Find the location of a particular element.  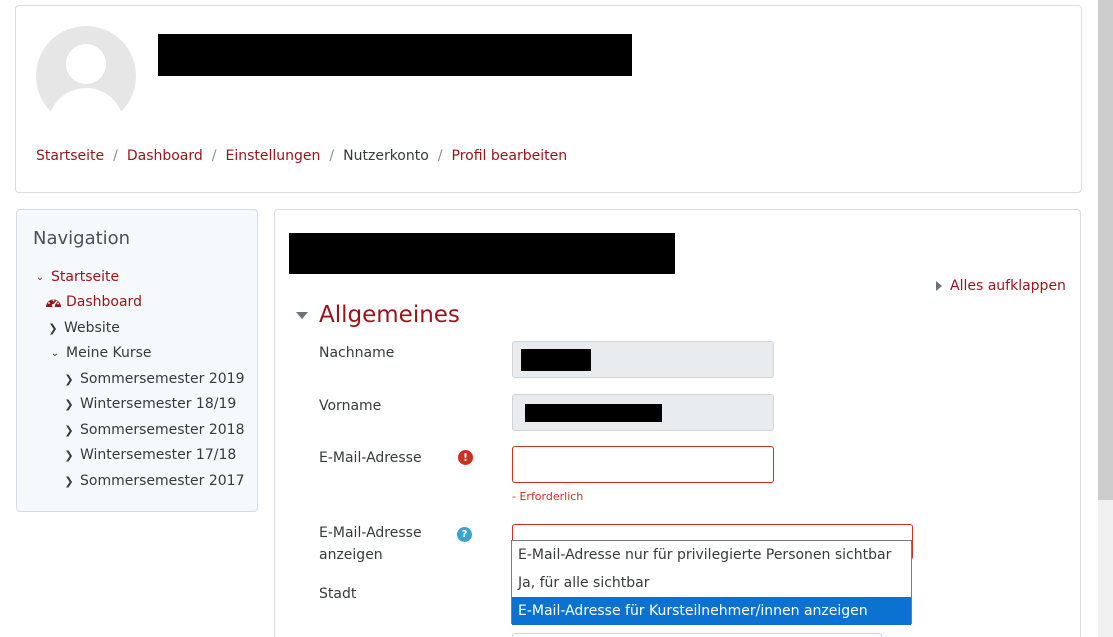

nav-item-my-courses: ⌄ Meine Kurse is located at coordinates (100, 353).